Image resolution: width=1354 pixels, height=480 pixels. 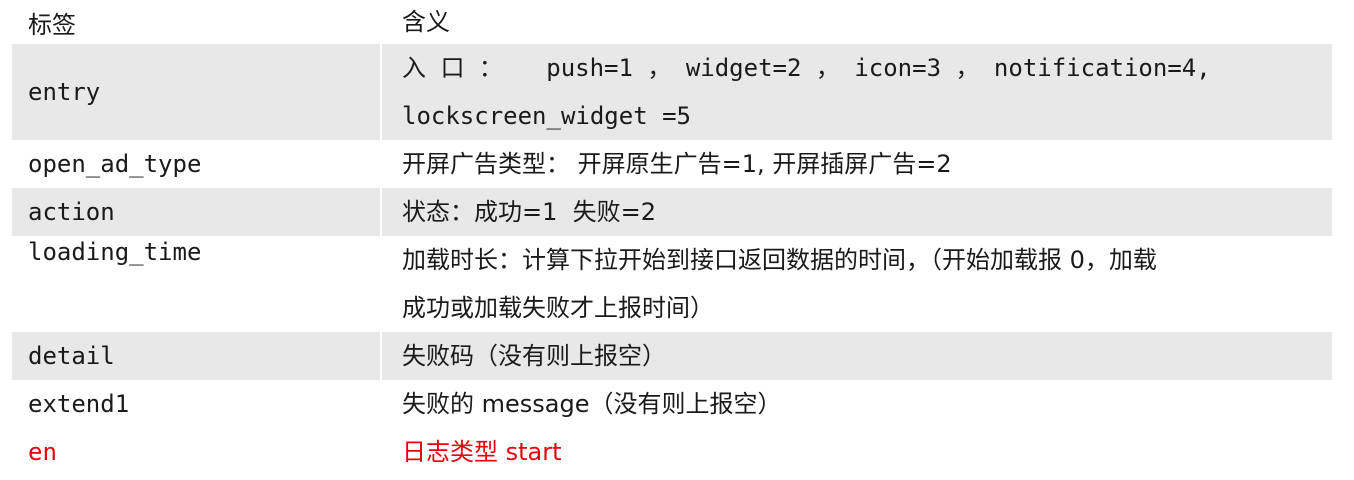 I want to click on tag-cell: detail, so click(x=71, y=356).